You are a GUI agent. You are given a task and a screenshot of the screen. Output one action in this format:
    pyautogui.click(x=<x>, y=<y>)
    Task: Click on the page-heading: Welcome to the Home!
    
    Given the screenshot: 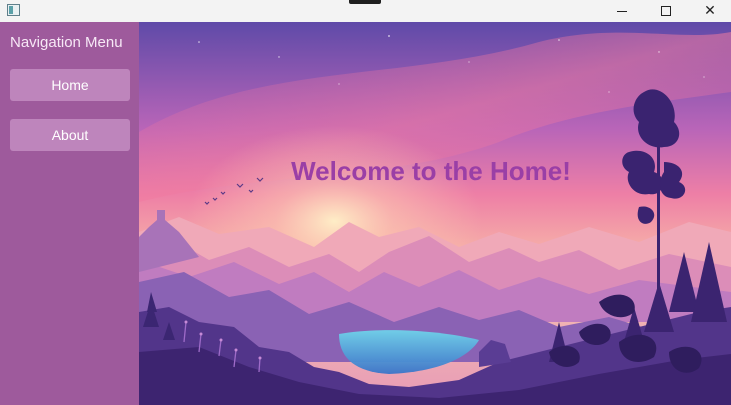 What is the action you would take?
    pyautogui.click(x=431, y=171)
    